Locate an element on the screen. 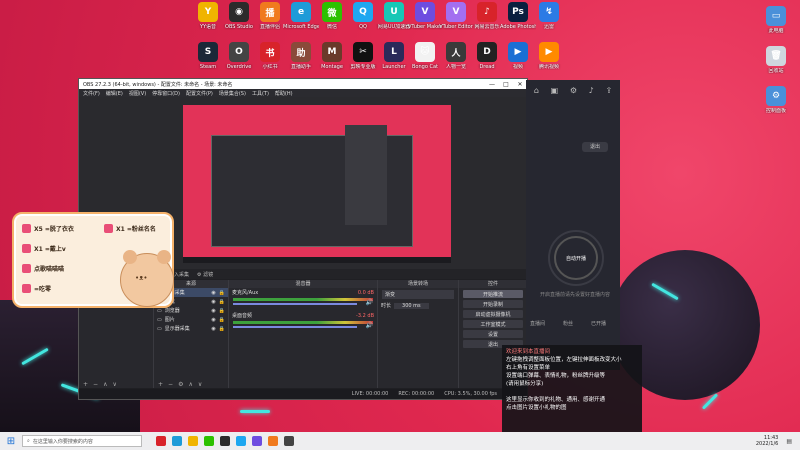 The height and width of the screenshot is (450, 800). desktop-shortcut: ▭ 此电脑 is located at coordinates (776, 20).